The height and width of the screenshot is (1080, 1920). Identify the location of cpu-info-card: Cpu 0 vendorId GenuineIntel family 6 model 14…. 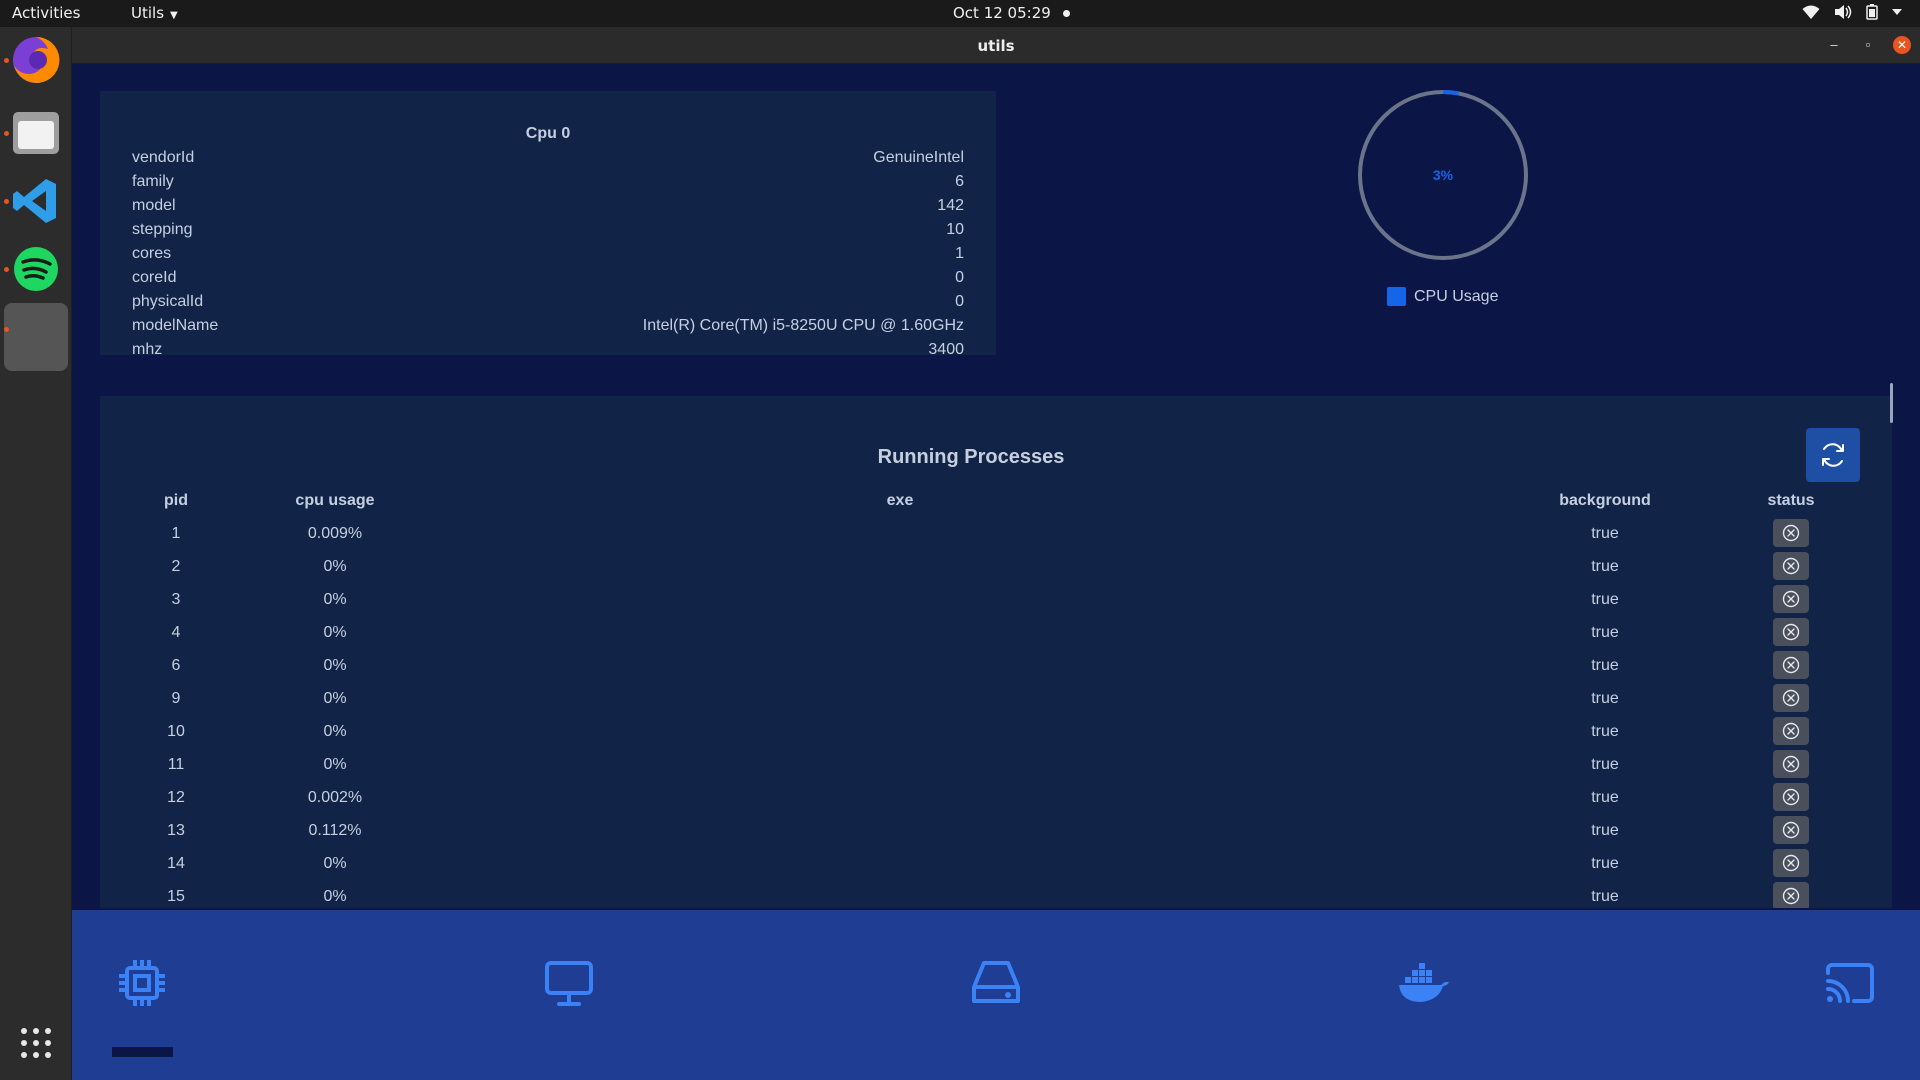
(548, 223).